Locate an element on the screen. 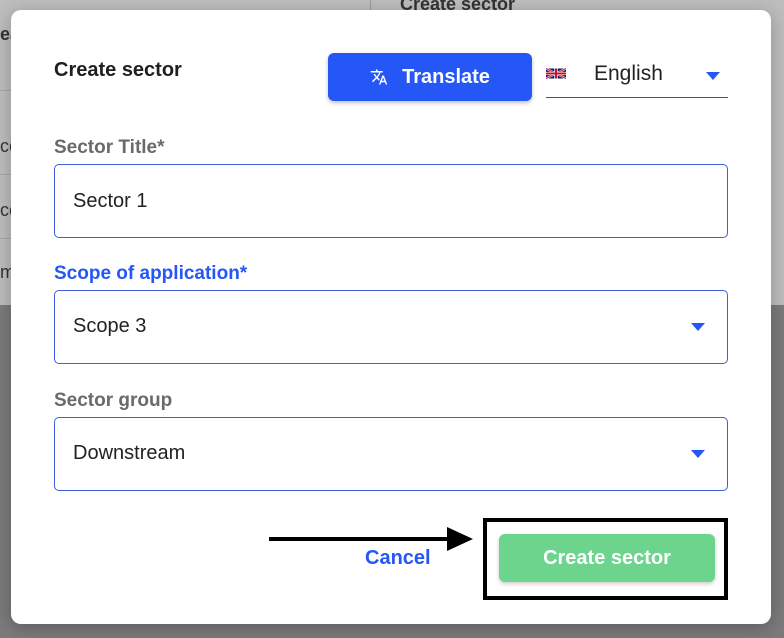 The width and height of the screenshot is (784, 638). language-select: English is located at coordinates (637, 78).